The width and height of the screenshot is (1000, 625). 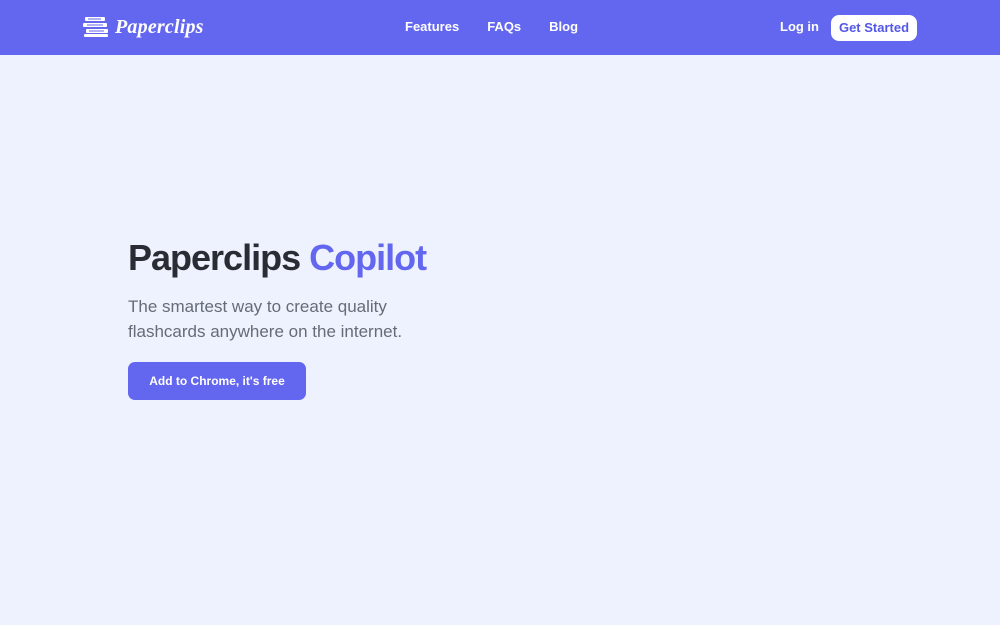 I want to click on nav-link-blog: Blog, so click(x=563, y=27).